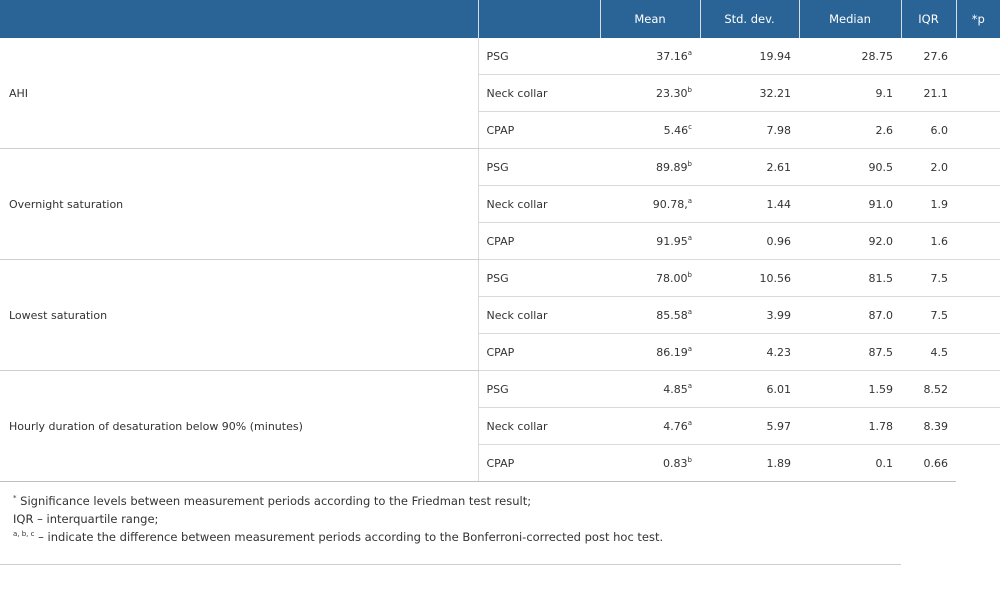 Image resolution: width=1000 pixels, height=600 pixels. What do you see at coordinates (928, 93) in the screenshot?
I see `iqr-cell: 21.1` at bounding box center [928, 93].